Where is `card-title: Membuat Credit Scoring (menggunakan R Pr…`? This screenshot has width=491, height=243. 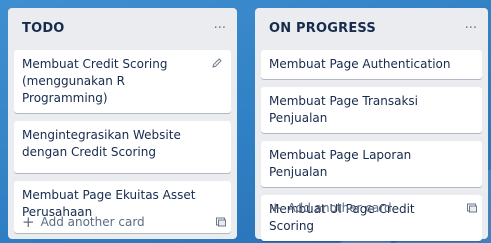
card-title: Membuat Credit Scoring (menggunakan R Pr… is located at coordinates (95, 81).